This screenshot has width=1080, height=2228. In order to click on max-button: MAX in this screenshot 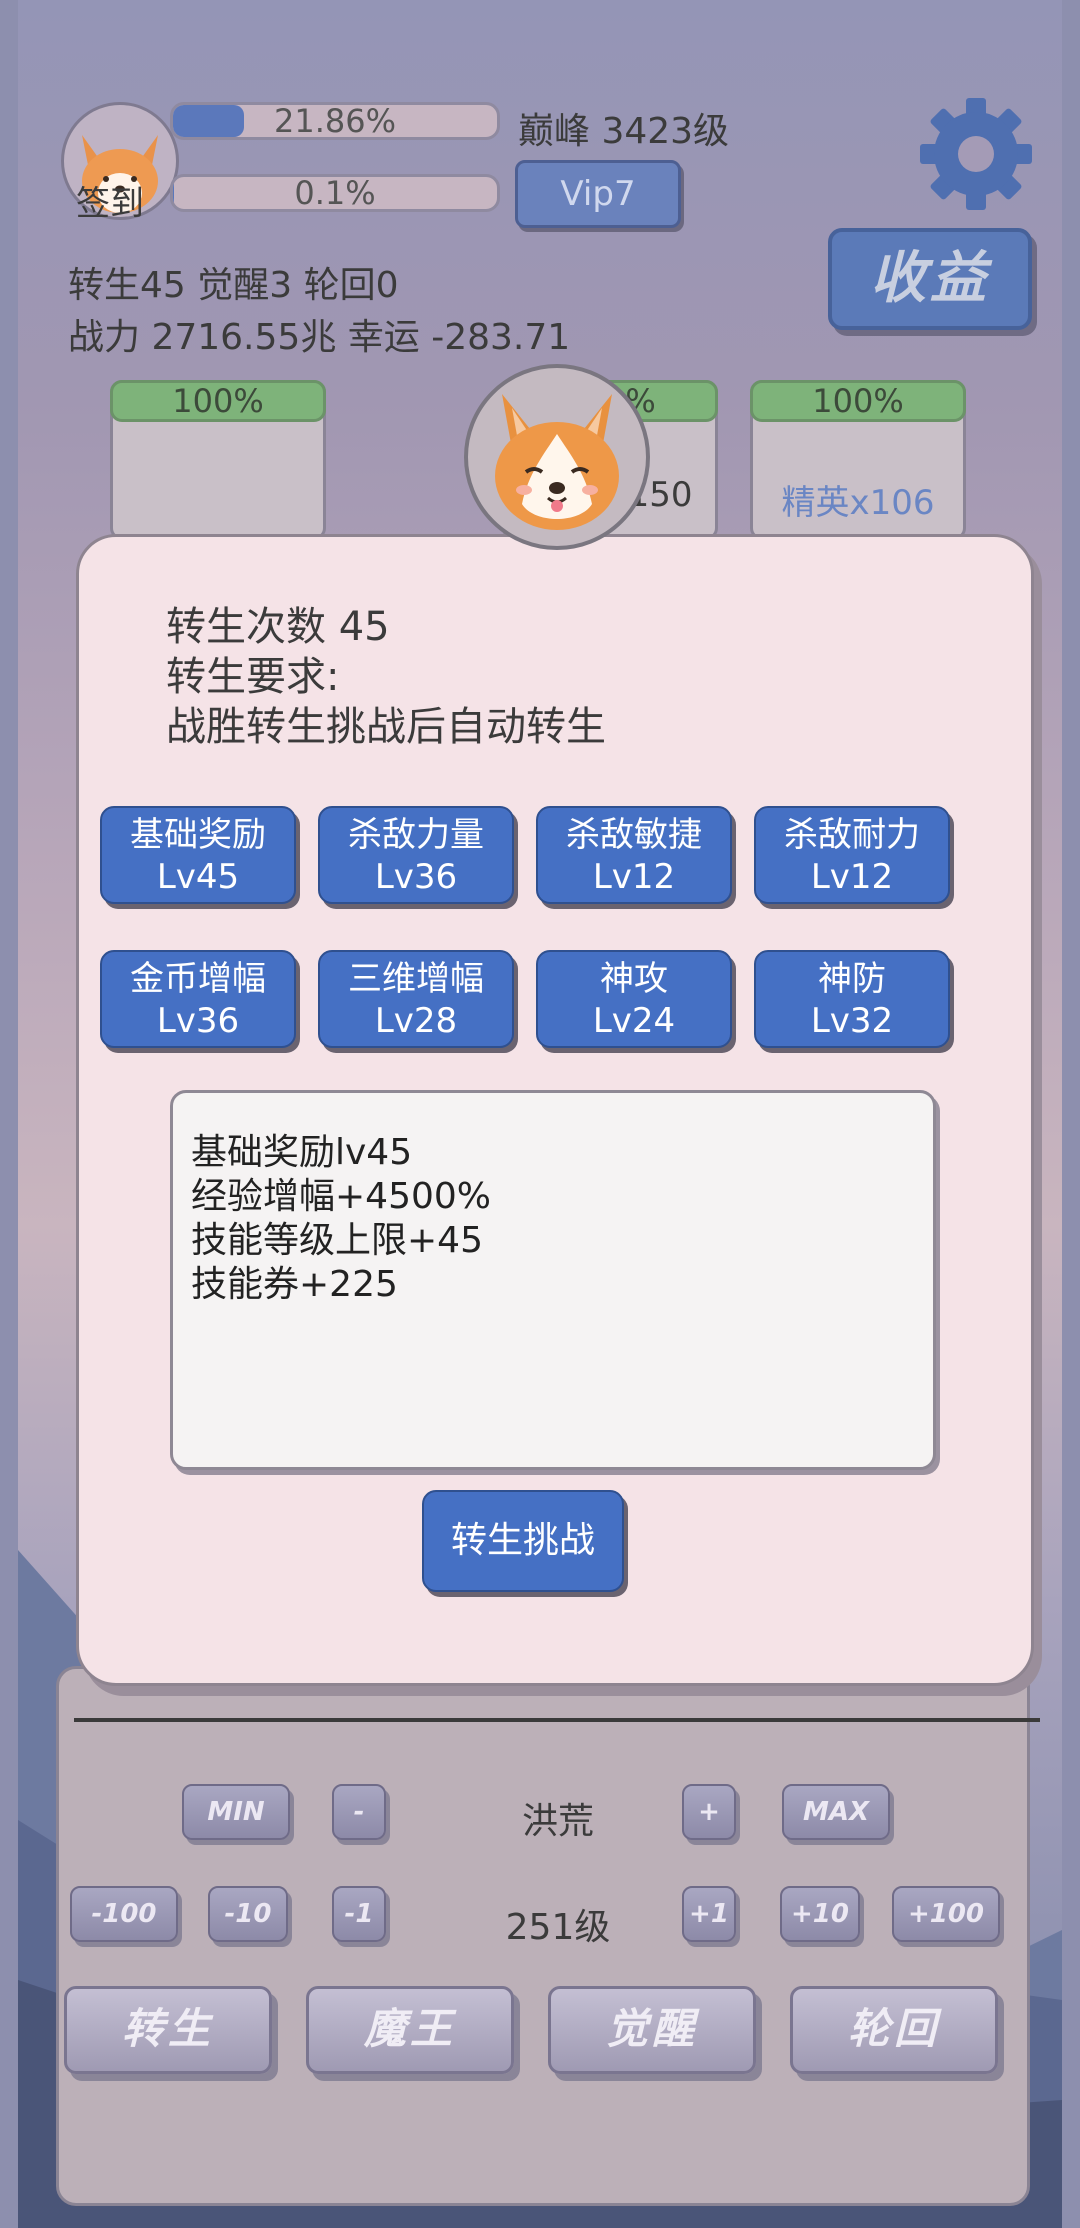, I will do `click(836, 1812)`.